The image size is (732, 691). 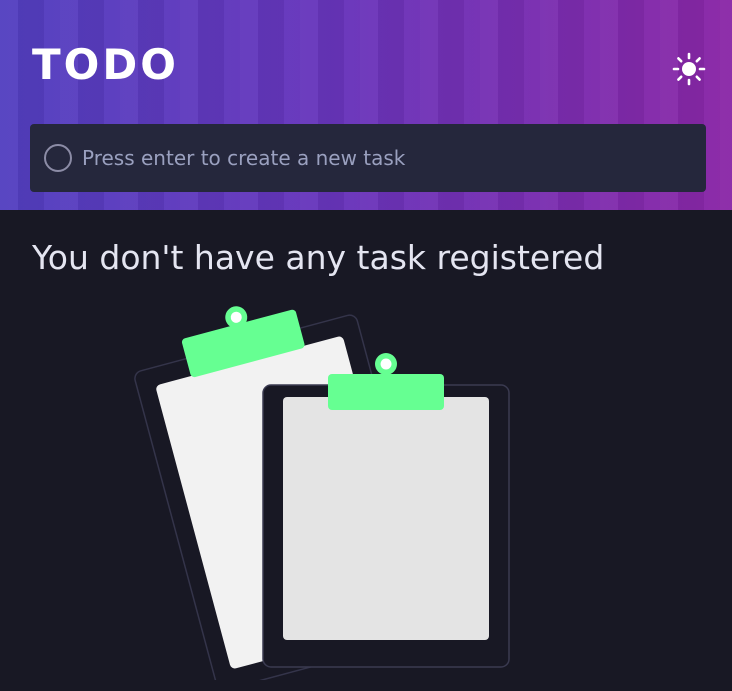 I want to click on new-task-bar, so click(x=368, y=158).